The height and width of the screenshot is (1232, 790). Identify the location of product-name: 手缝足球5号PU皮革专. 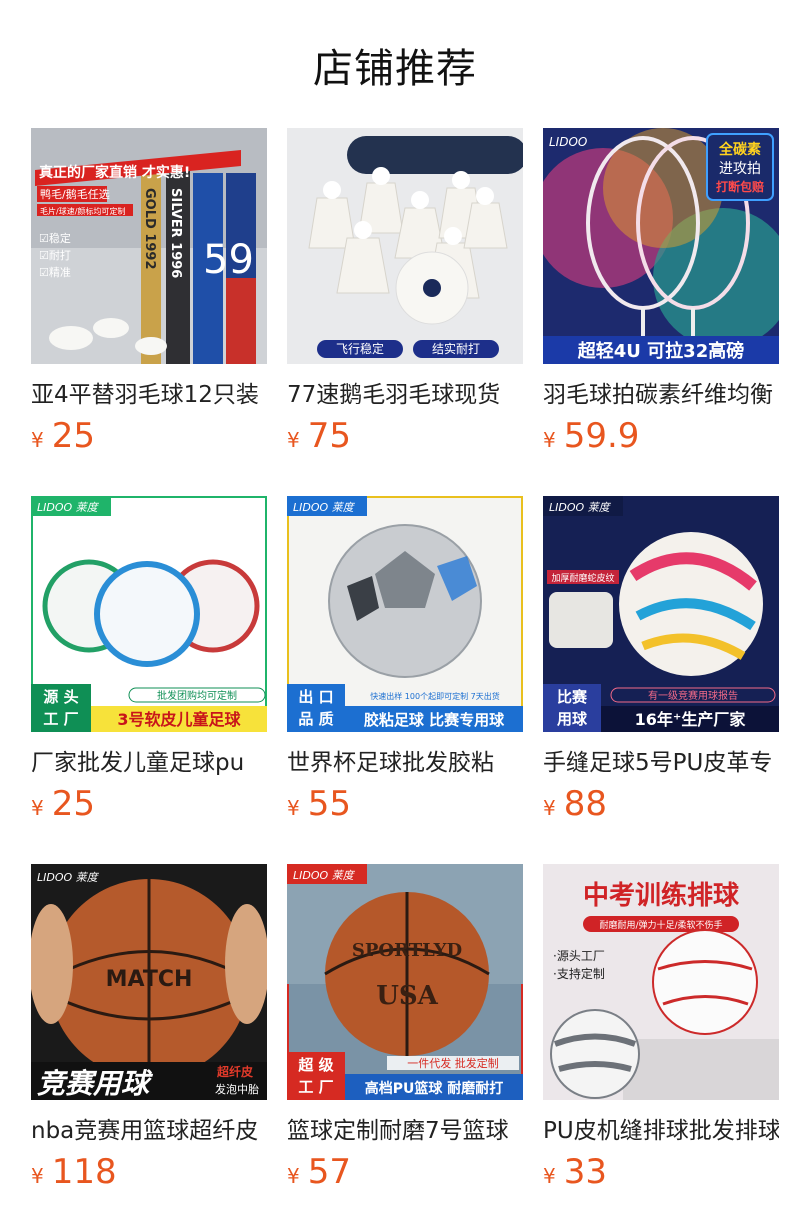
(661, 763).